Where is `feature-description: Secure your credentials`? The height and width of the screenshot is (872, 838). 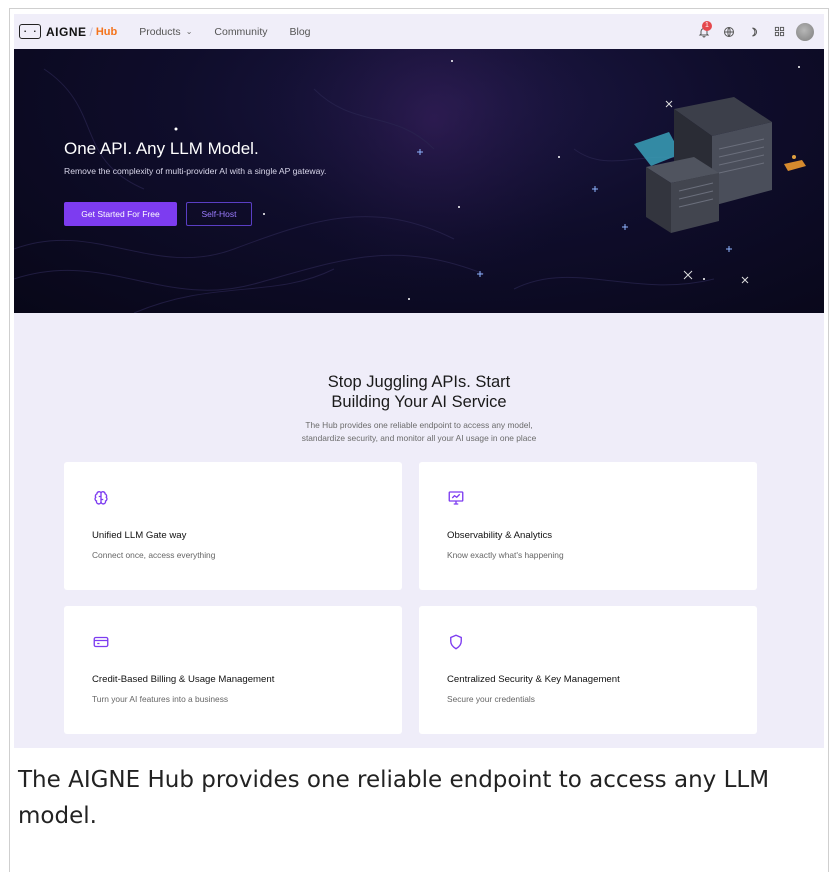
feature-description: Secure your credentials is located at coordinates (491, 699).